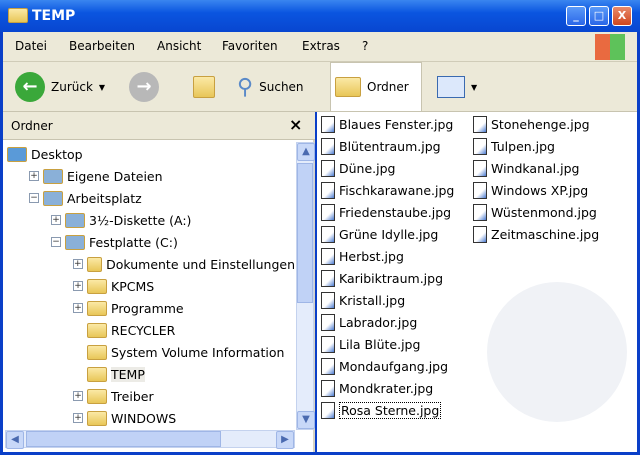 The image size is (640, 455). I want to click on menu-bearbeiten: Bearbeiten, so click(102, 46).